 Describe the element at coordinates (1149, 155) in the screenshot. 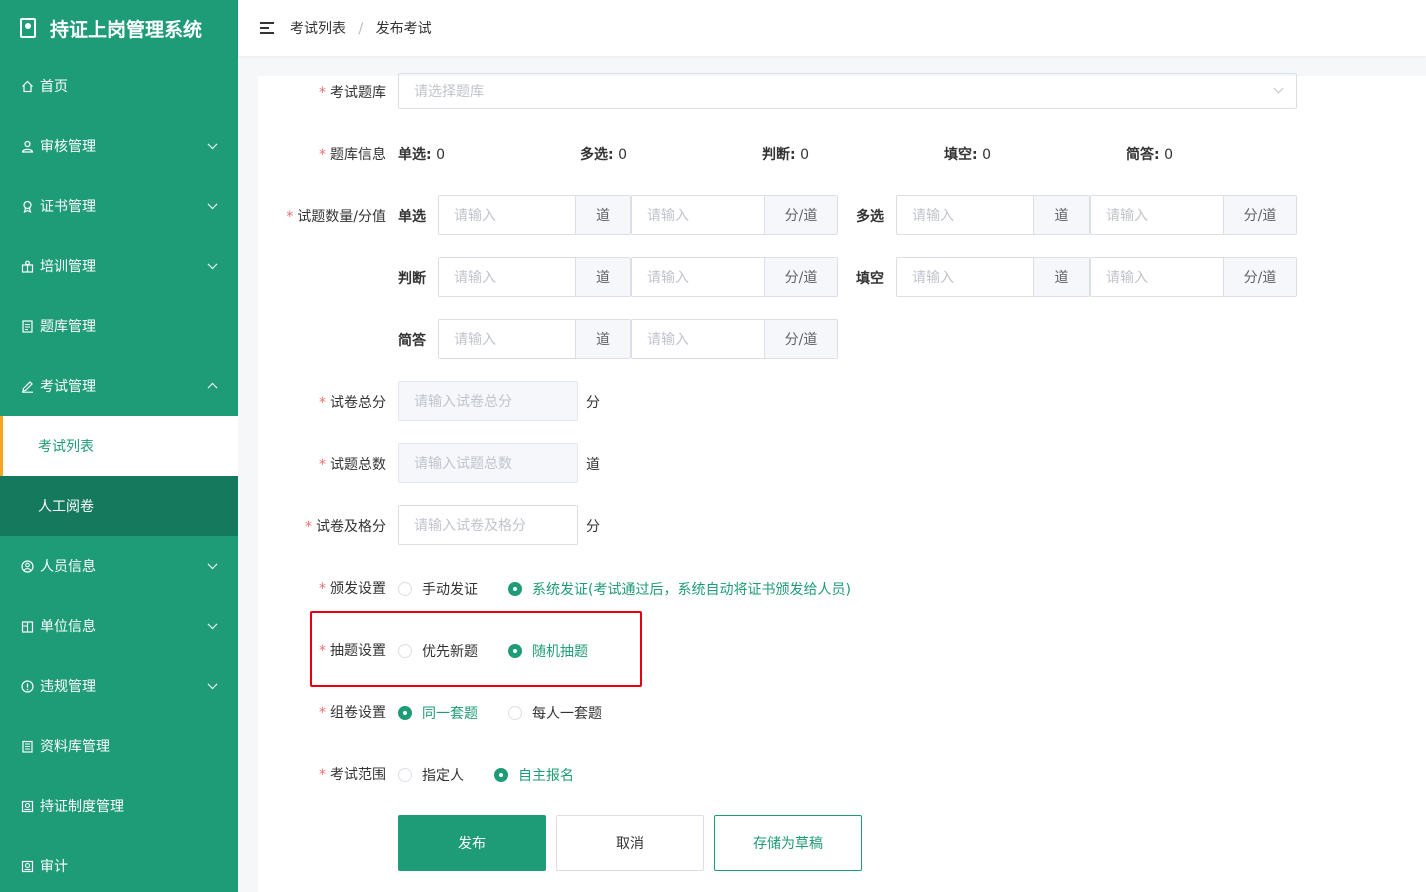

I see `bank-info-short: 简答: 0` at that location.